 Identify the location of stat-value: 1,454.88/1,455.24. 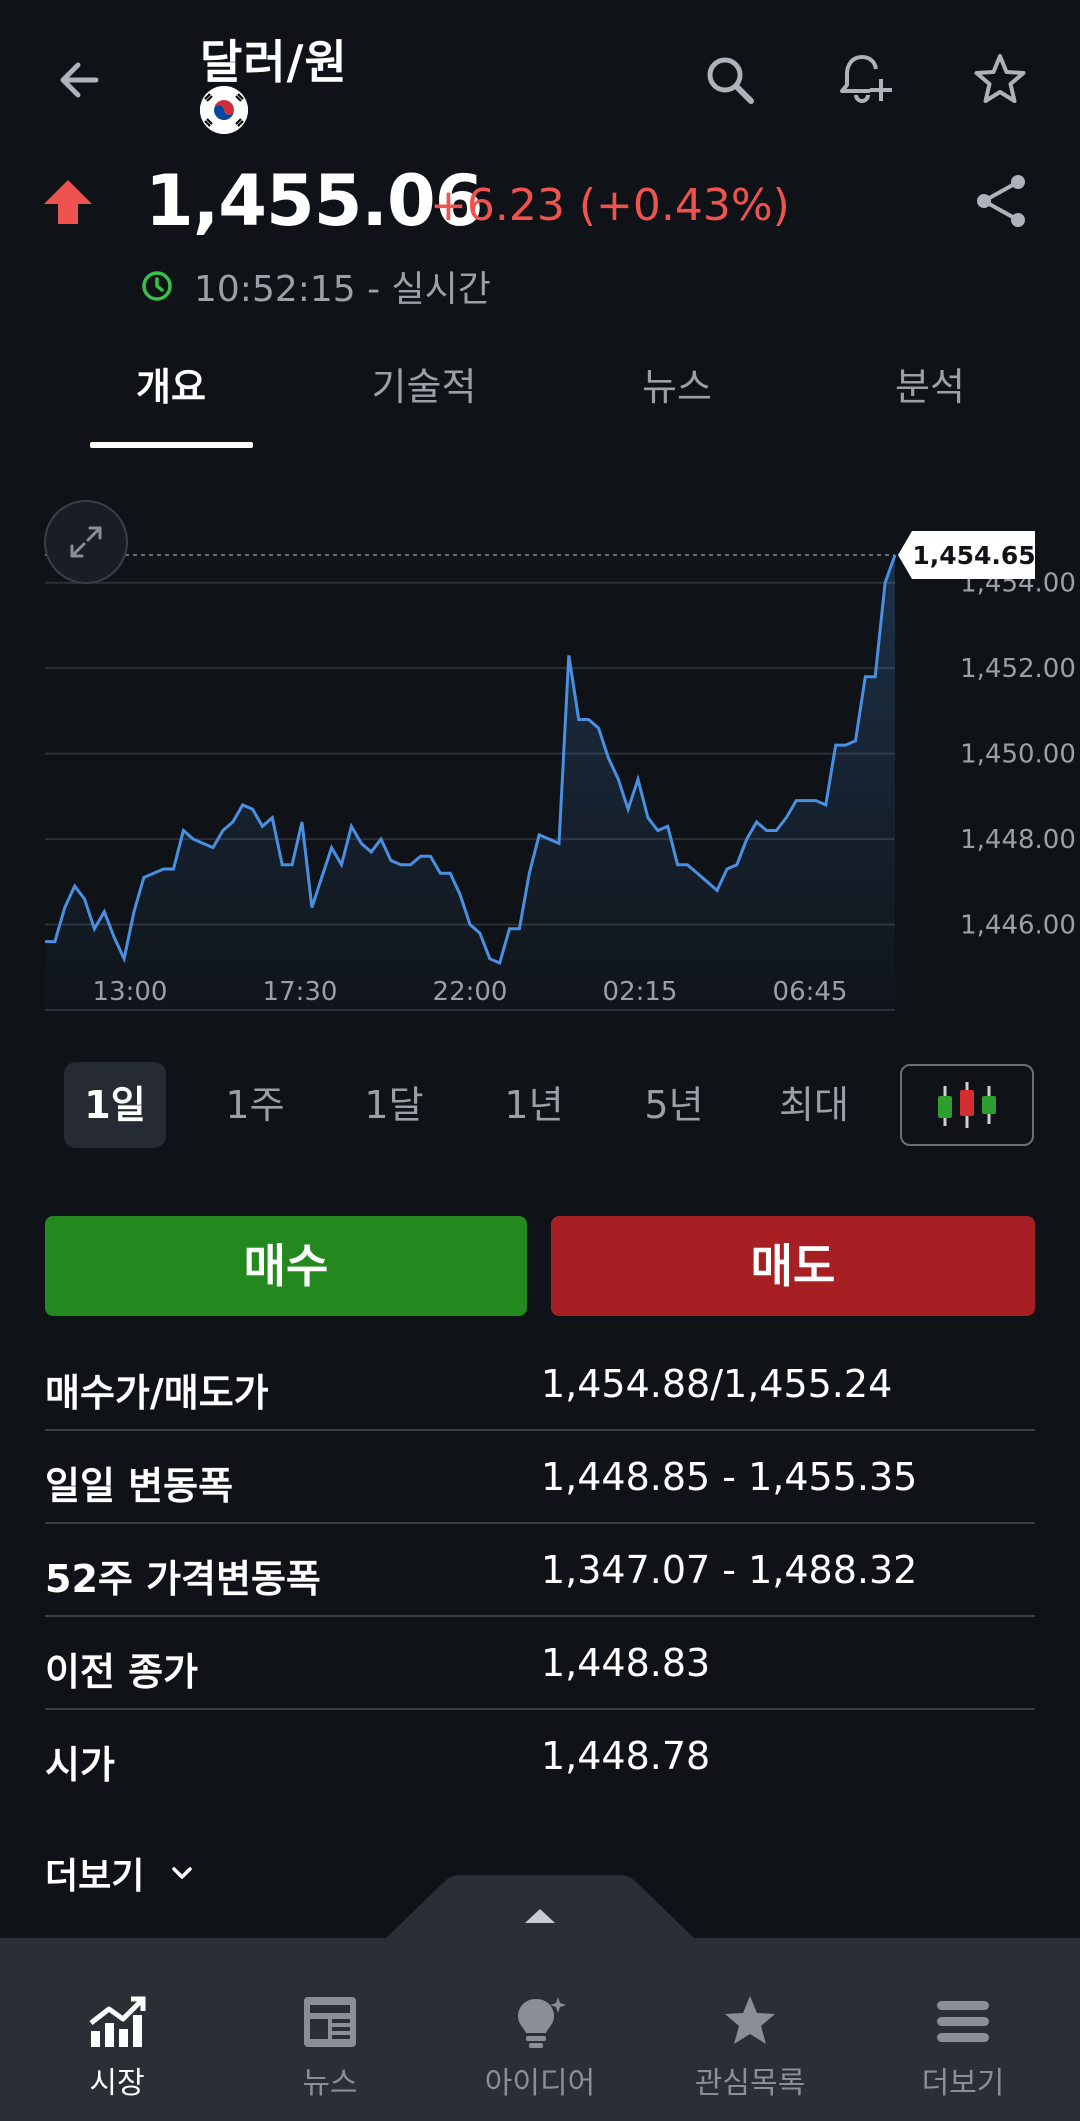
(717, 1384).